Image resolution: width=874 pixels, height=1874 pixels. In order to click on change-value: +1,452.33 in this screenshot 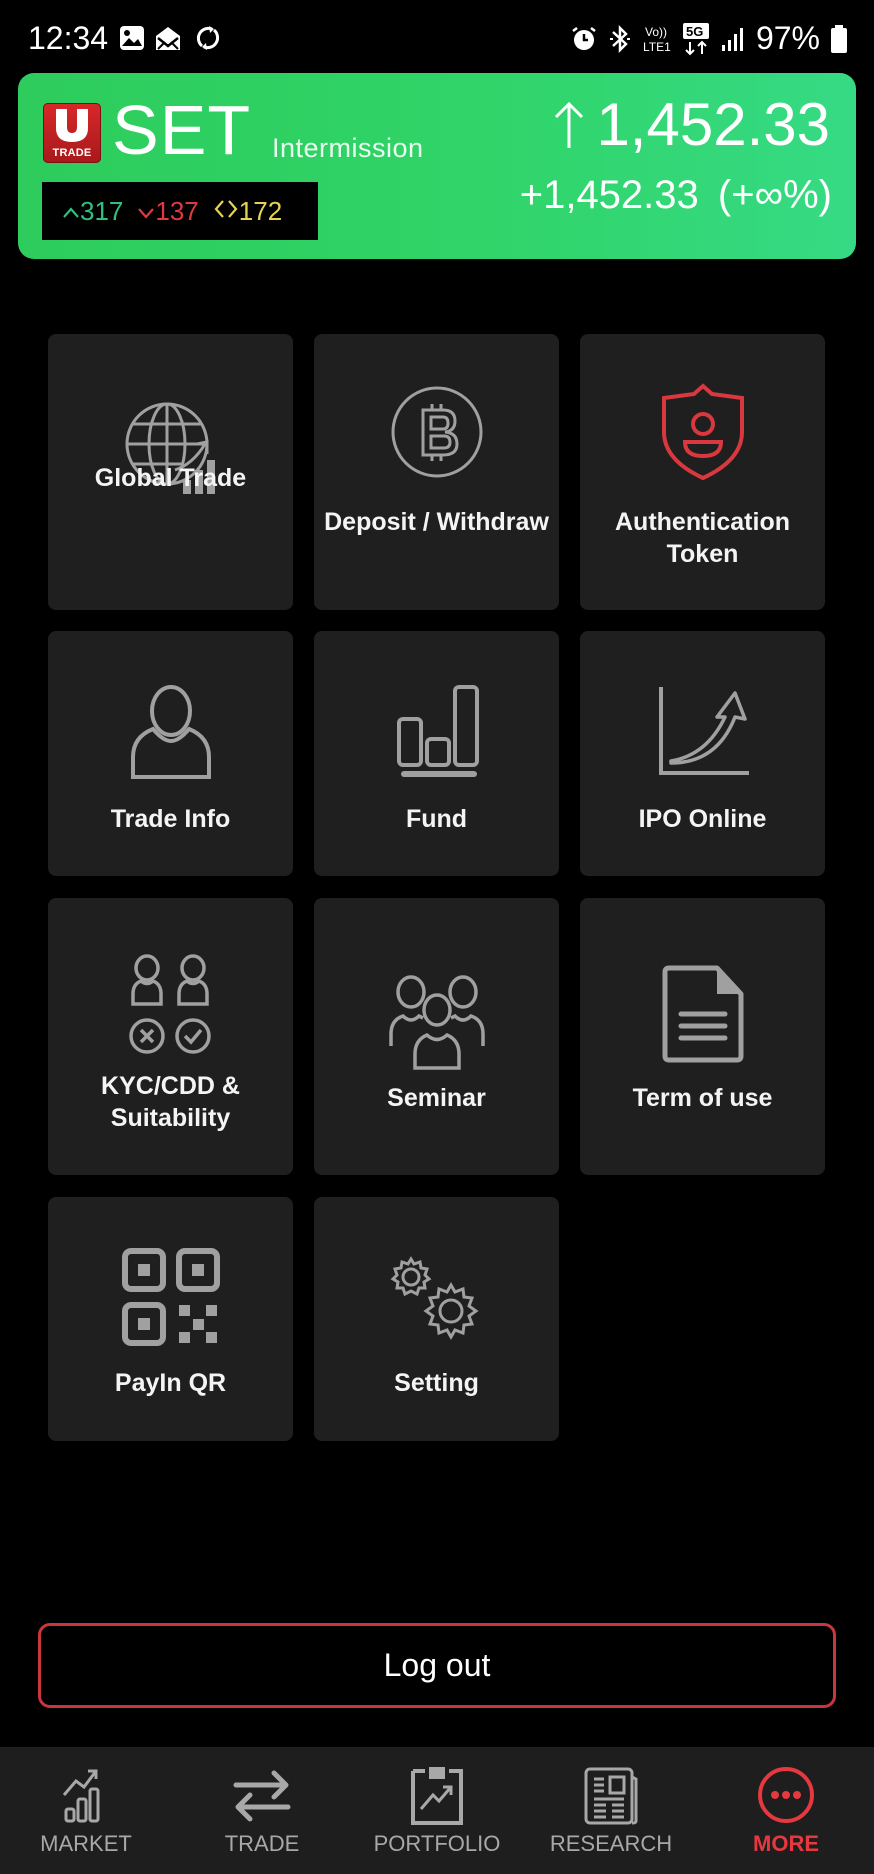, I will do `click(609, 195)`.